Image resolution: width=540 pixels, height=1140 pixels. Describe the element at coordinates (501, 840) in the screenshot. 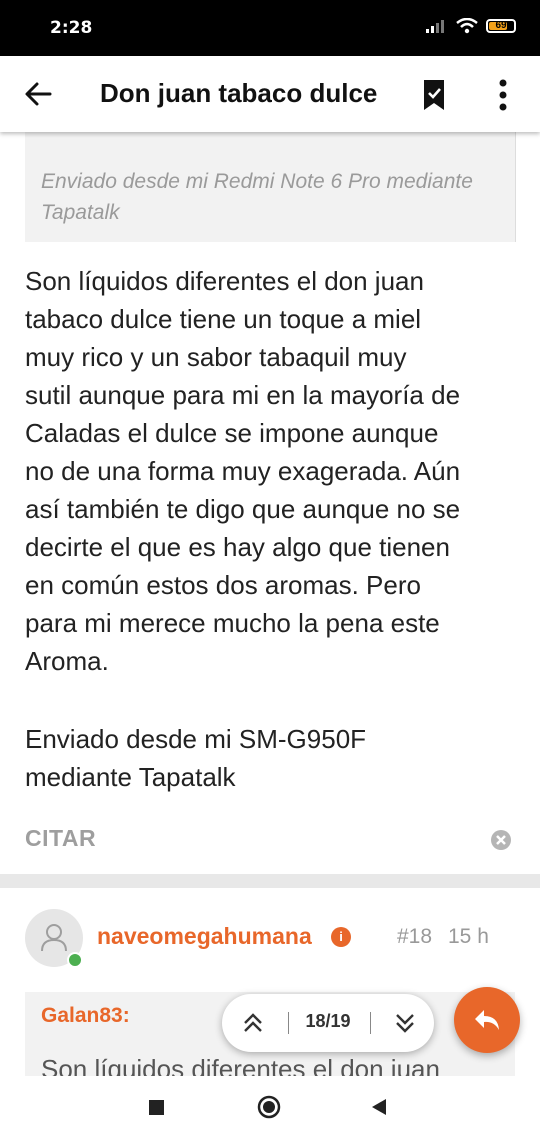

I see `close-circle-icon` at that location.